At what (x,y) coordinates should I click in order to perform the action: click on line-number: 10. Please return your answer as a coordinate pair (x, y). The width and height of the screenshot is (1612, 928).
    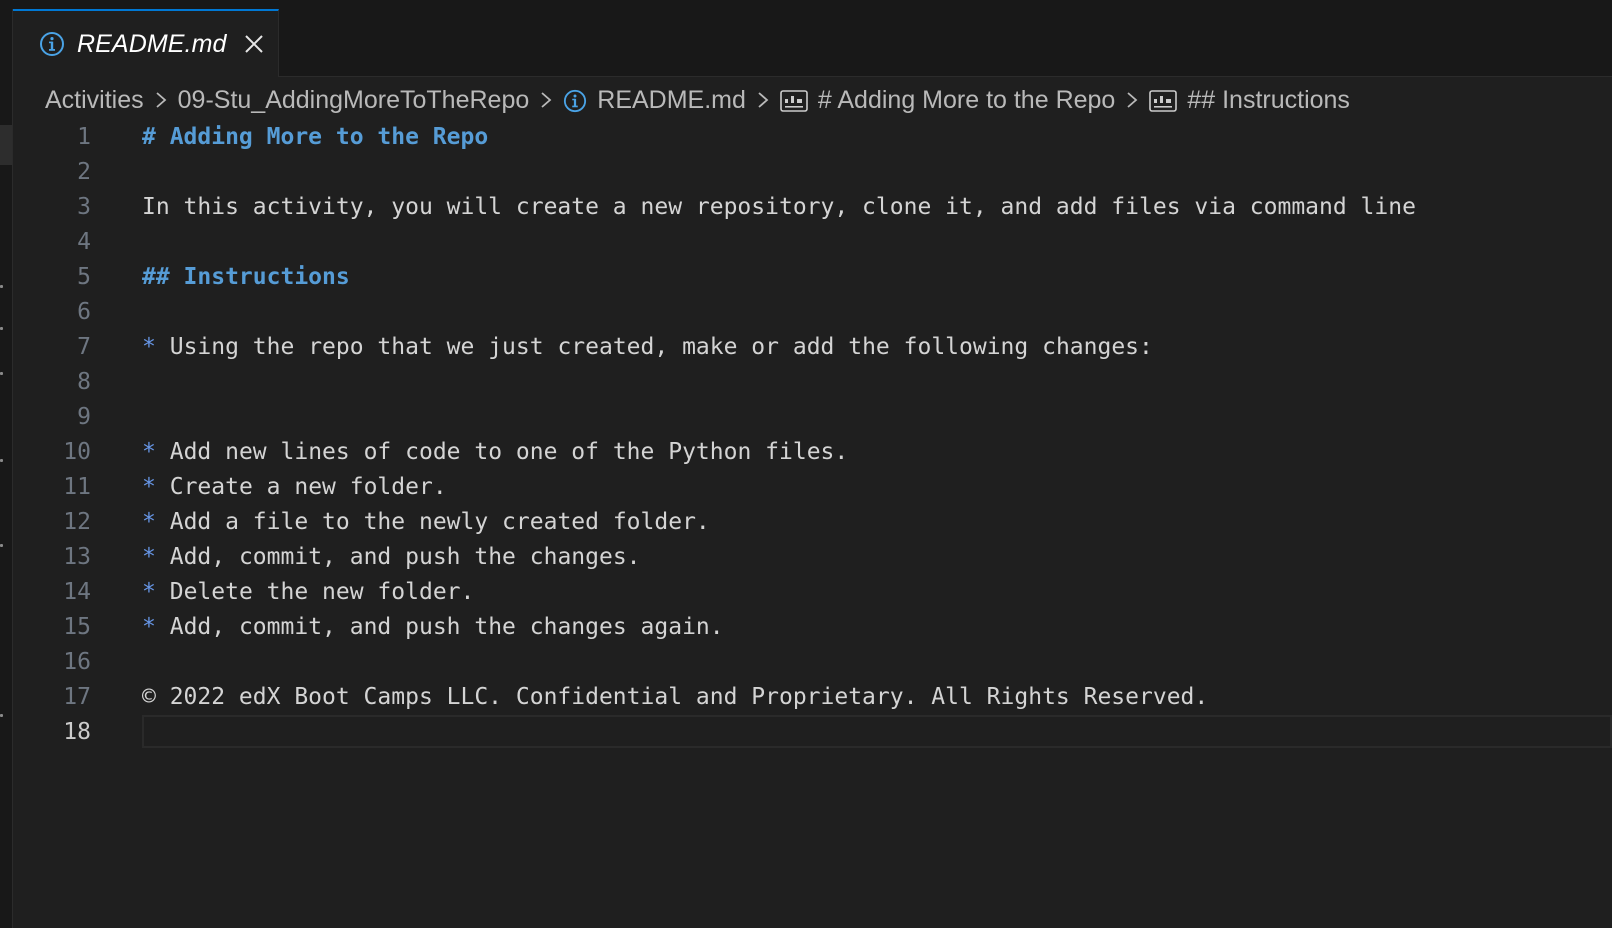
    Looking at the image, I should click on (77, 452).